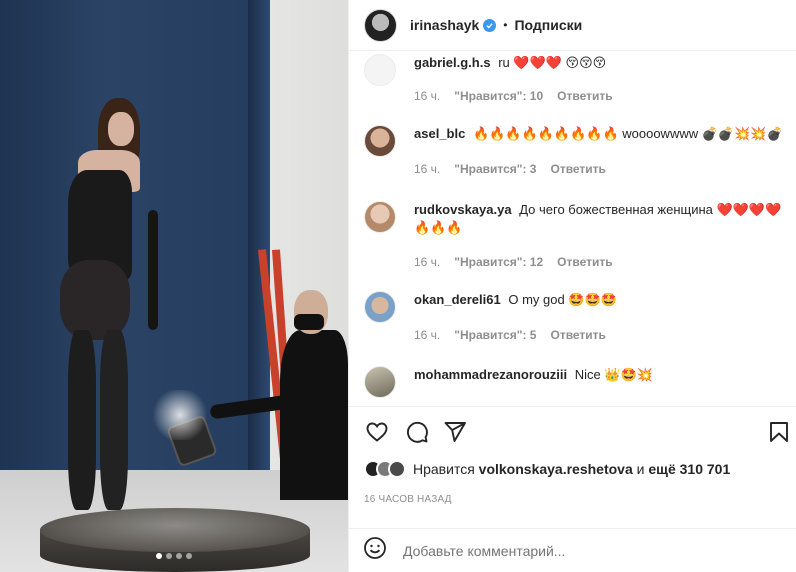 The height and width of the screenshot is (572, 796). What do you see at coordinates (439, 133) in the screenshot?
I see `comment-username: asel_blc` at bounding box center [439, 133].